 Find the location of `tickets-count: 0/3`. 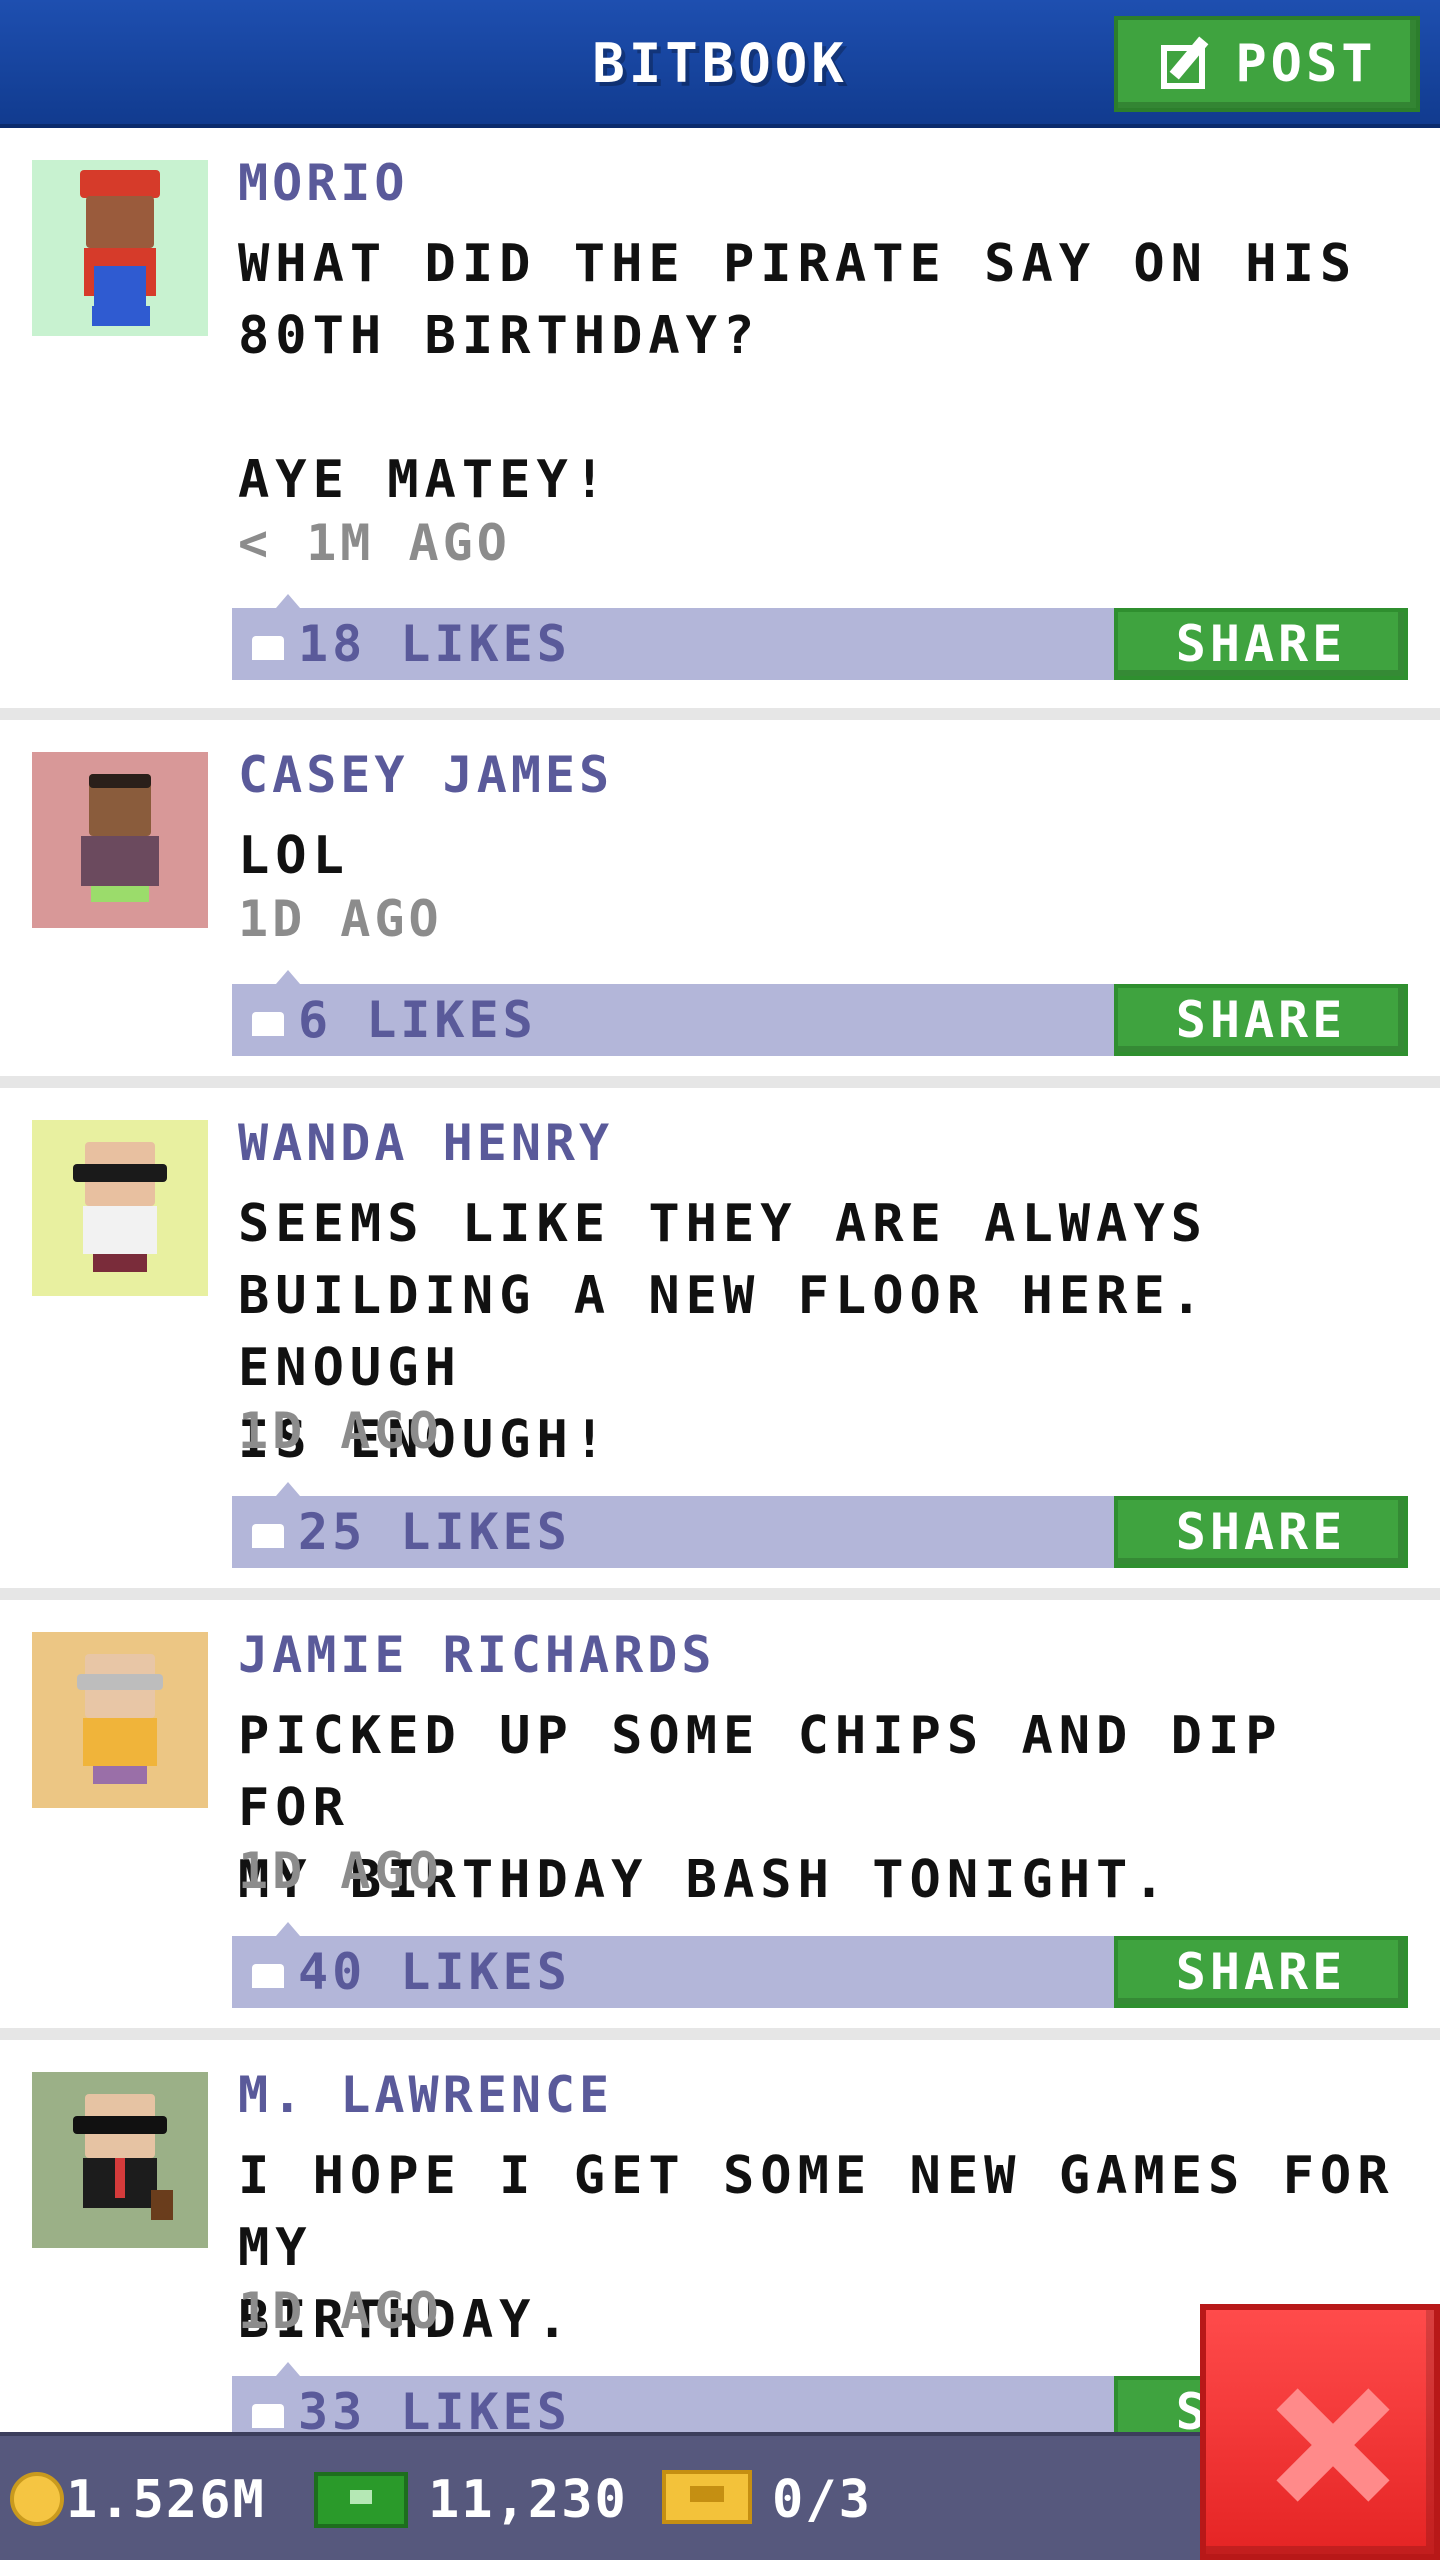

tickets-count: 0/3 is located at coordinates (822, 2500).